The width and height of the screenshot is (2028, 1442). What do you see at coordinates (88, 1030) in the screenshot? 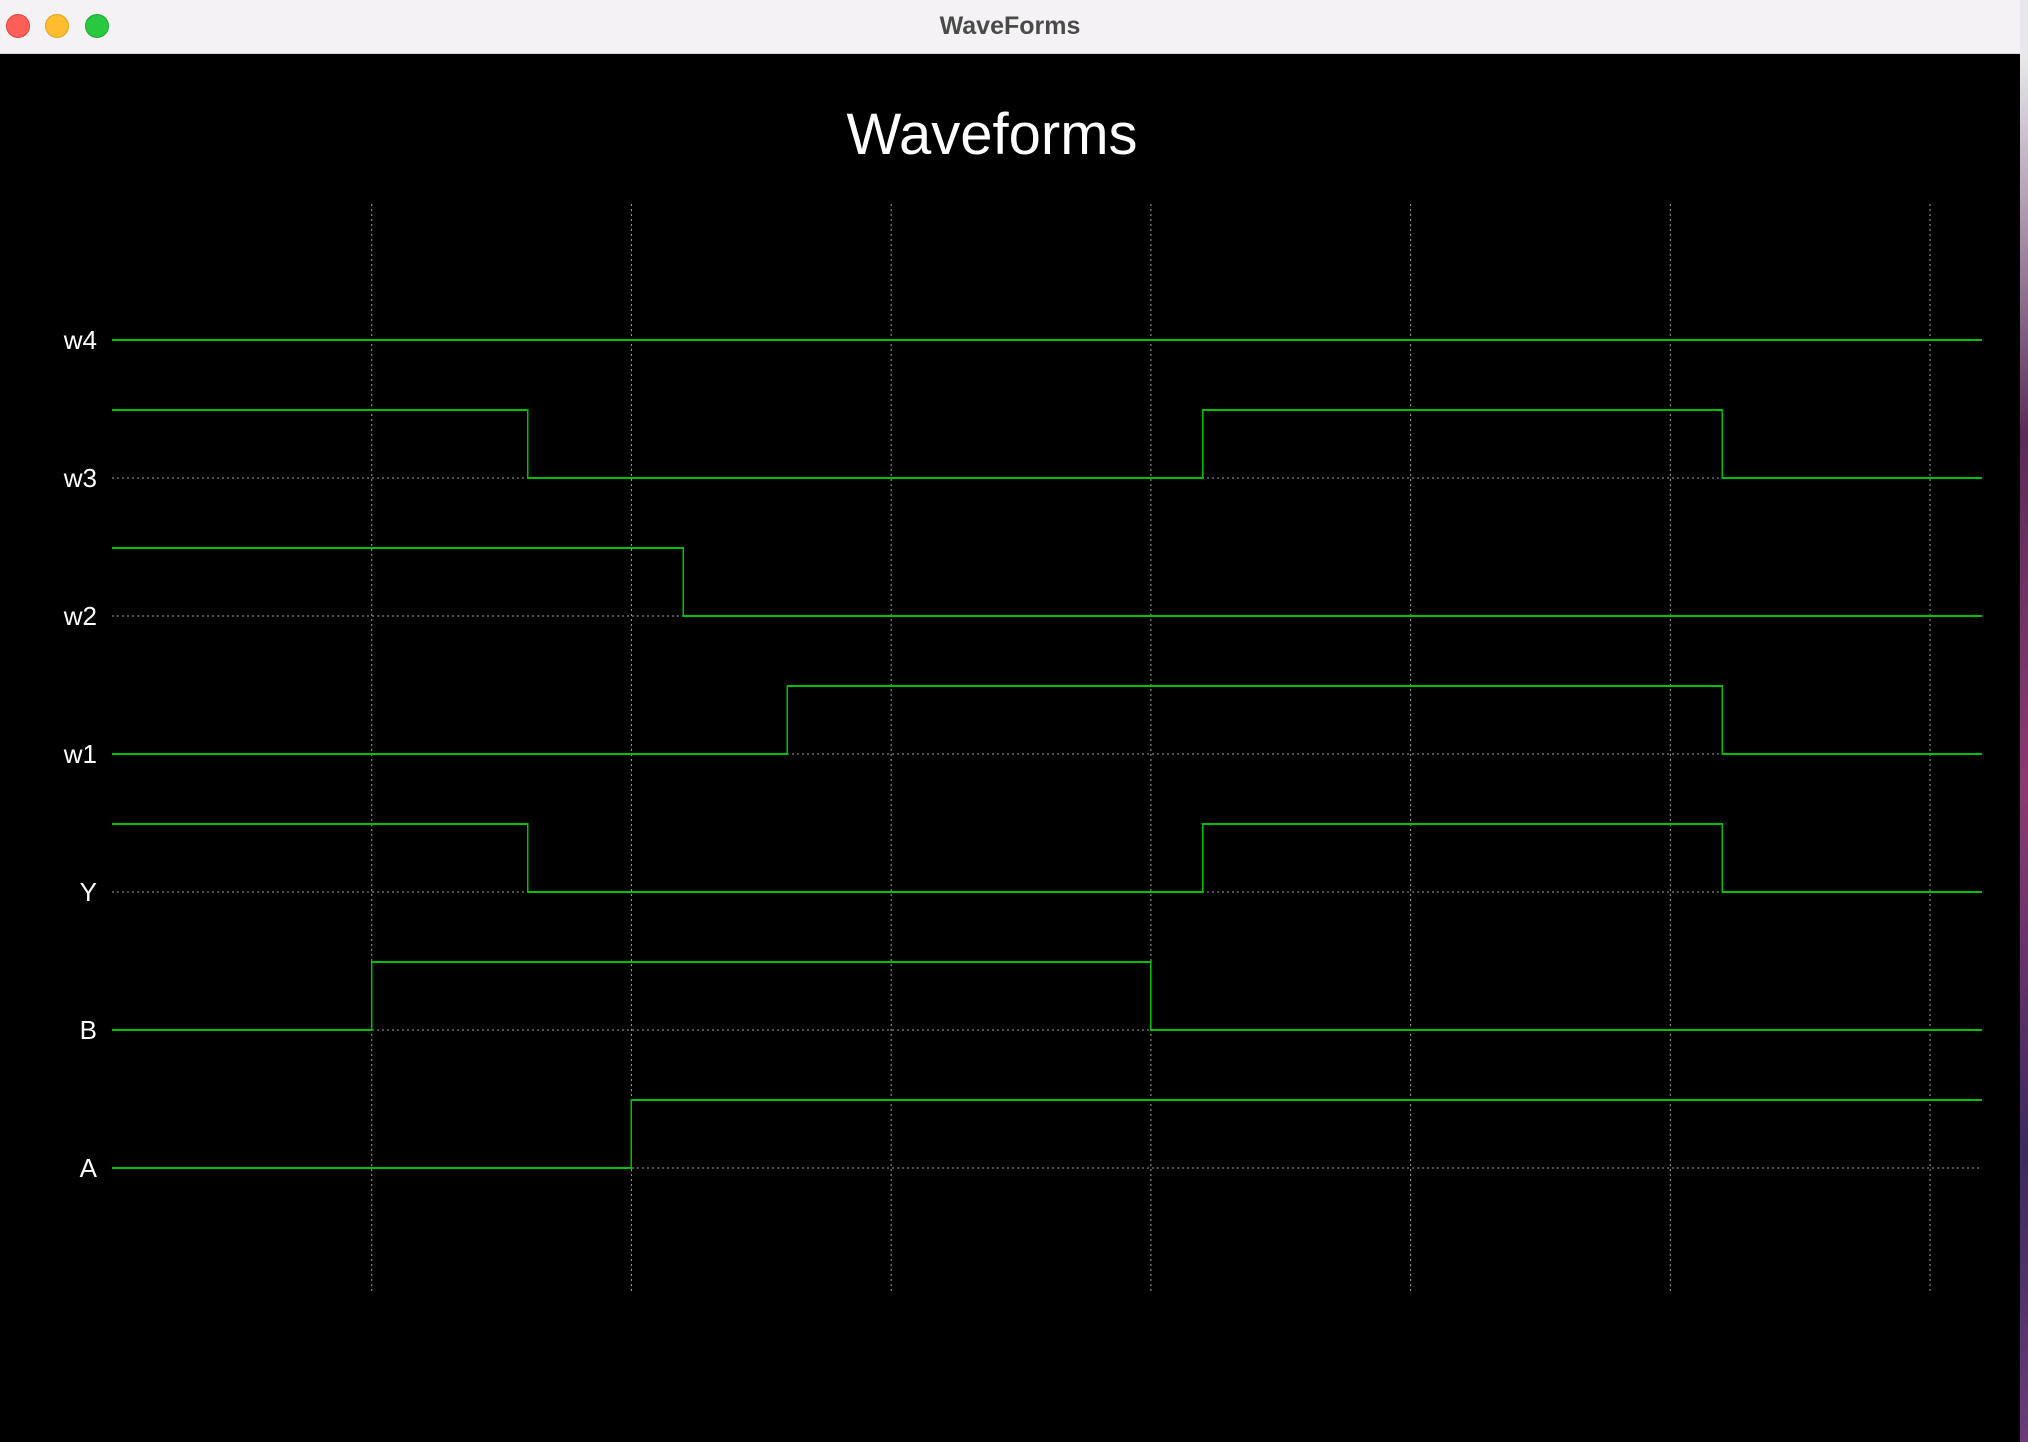
I see `signal-label-b: B` at bounding box center [88, 1030].